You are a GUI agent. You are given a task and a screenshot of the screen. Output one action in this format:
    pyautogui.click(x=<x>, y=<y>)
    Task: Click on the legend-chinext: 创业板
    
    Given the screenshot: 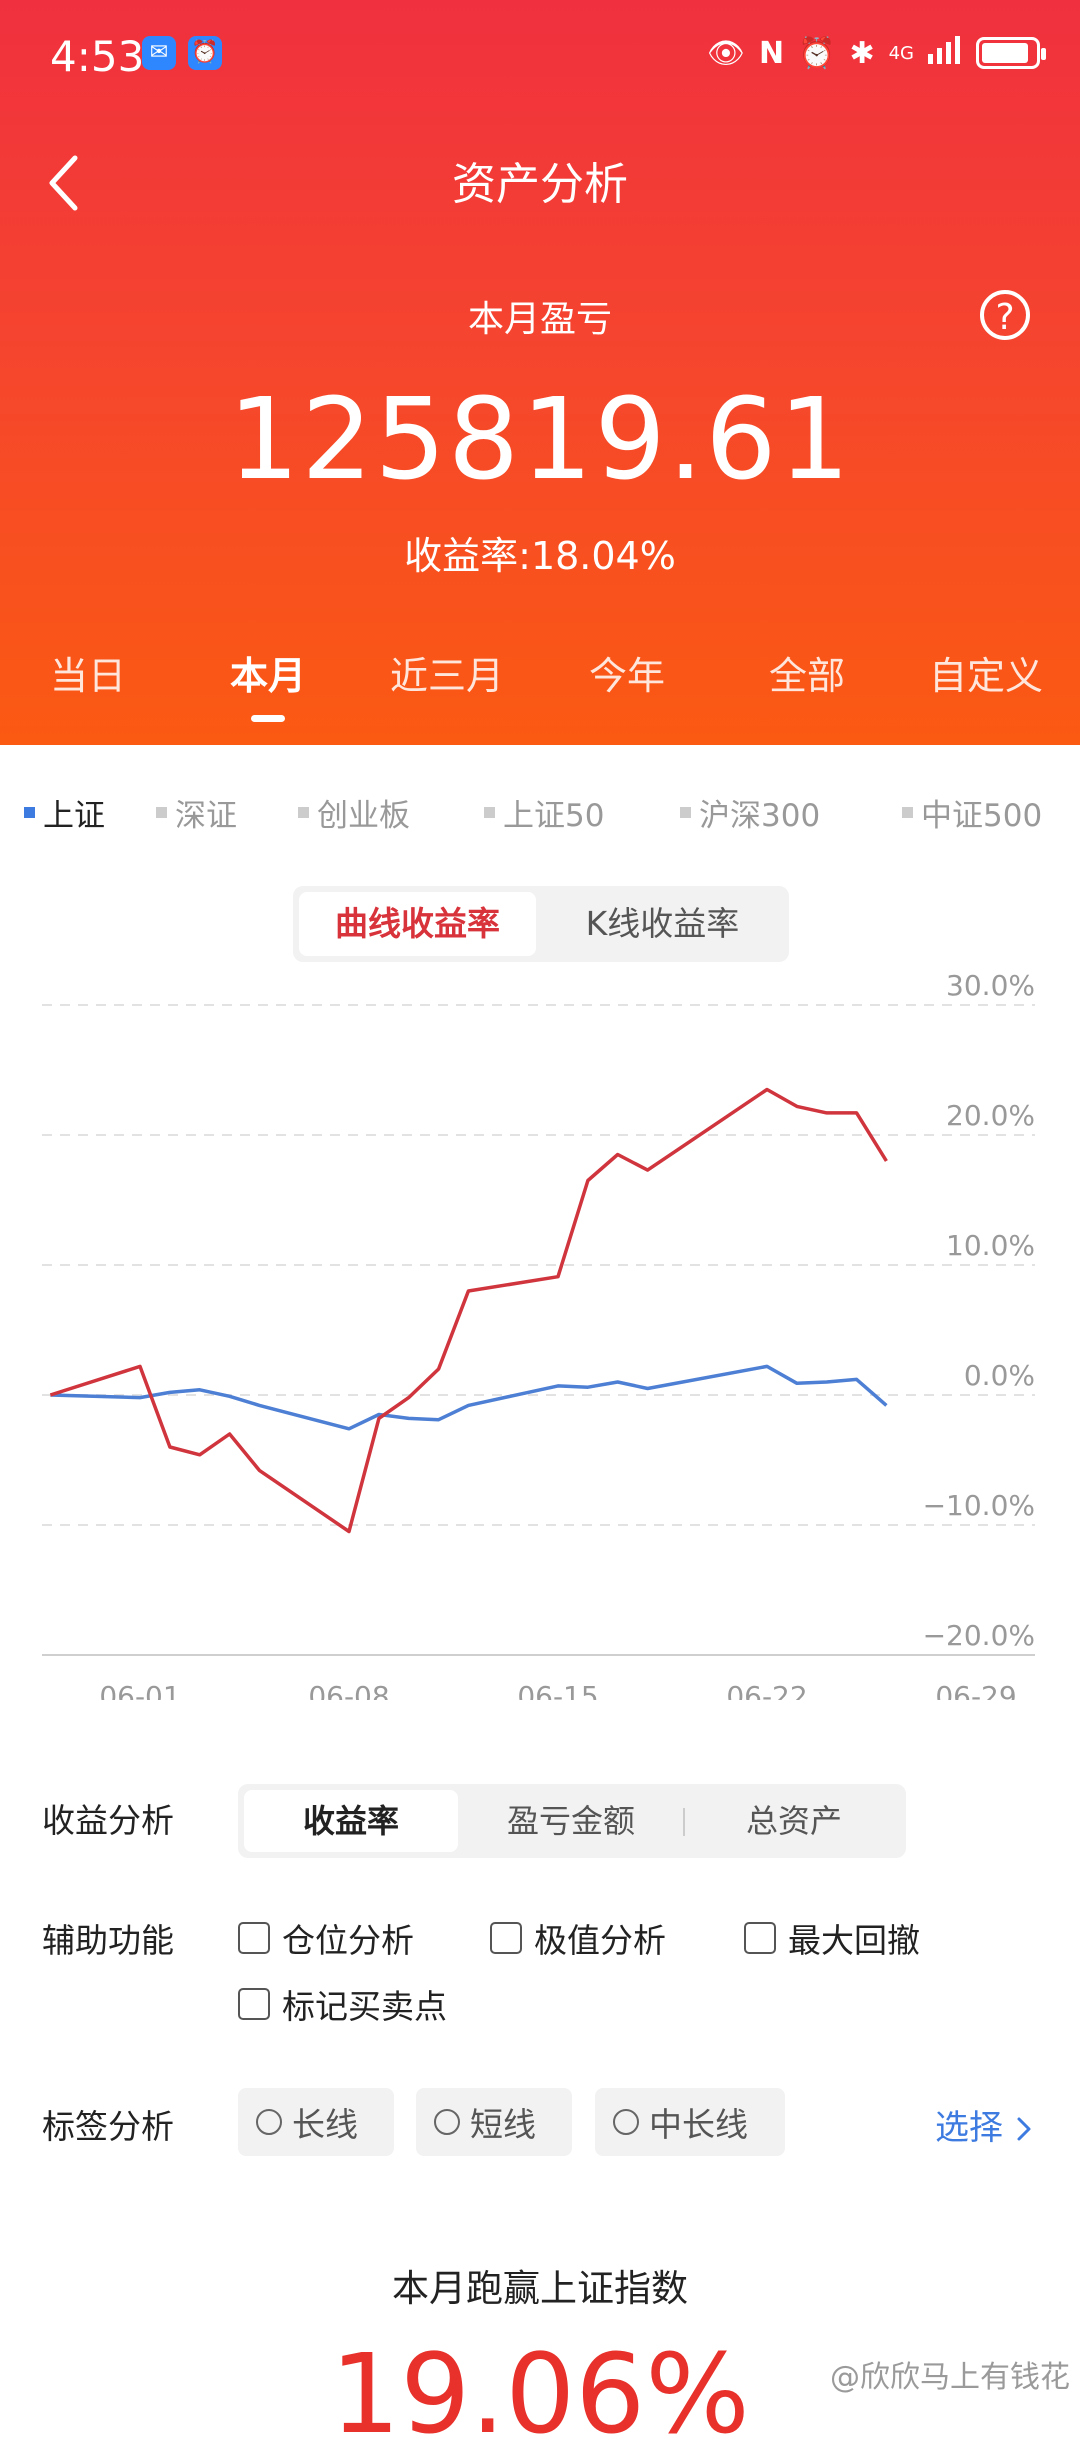 What is the action you would take?
    pyautogui.click(x=354, y=812)
    